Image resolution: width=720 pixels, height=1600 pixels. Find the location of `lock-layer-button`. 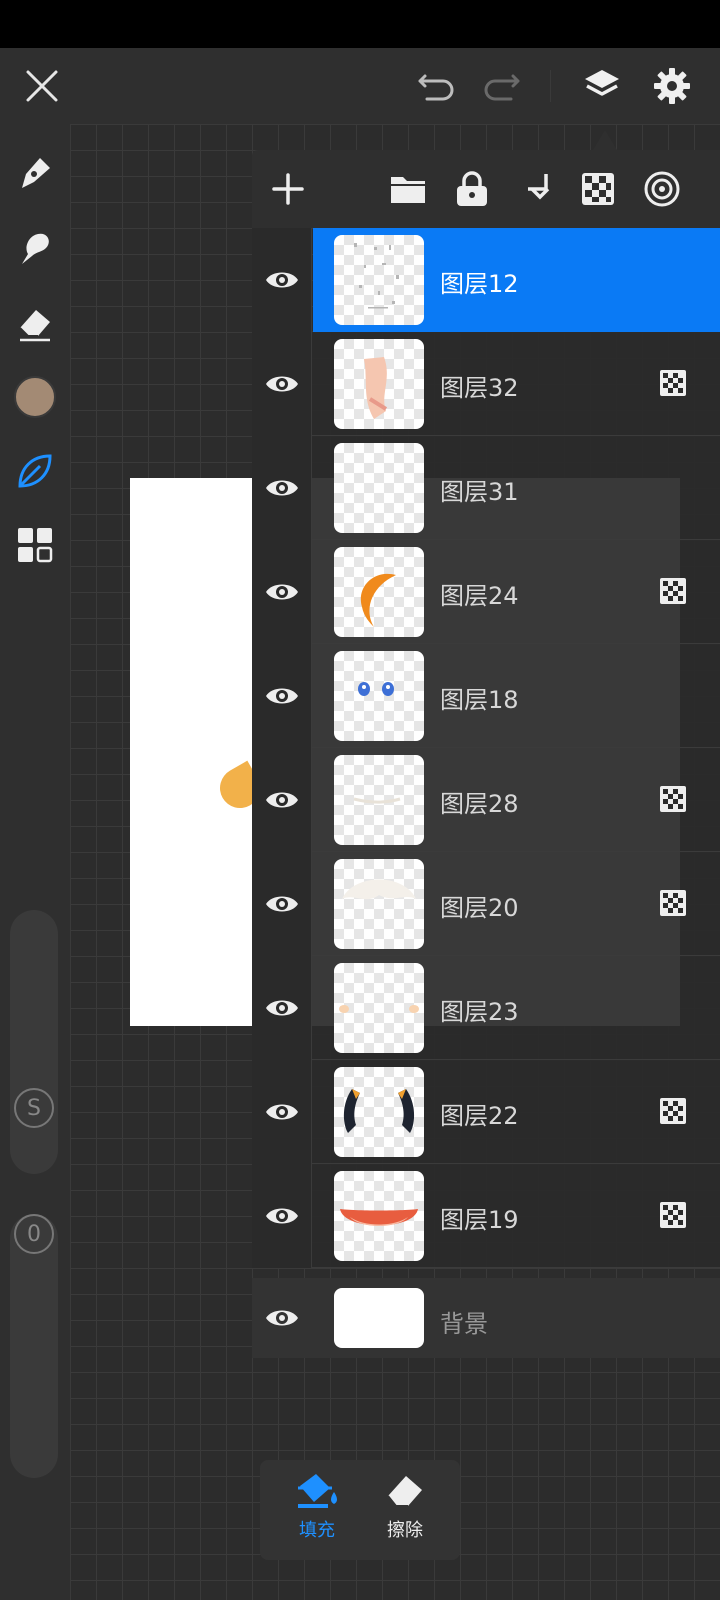

lock-layer-button is located at coordinates (472, 189).